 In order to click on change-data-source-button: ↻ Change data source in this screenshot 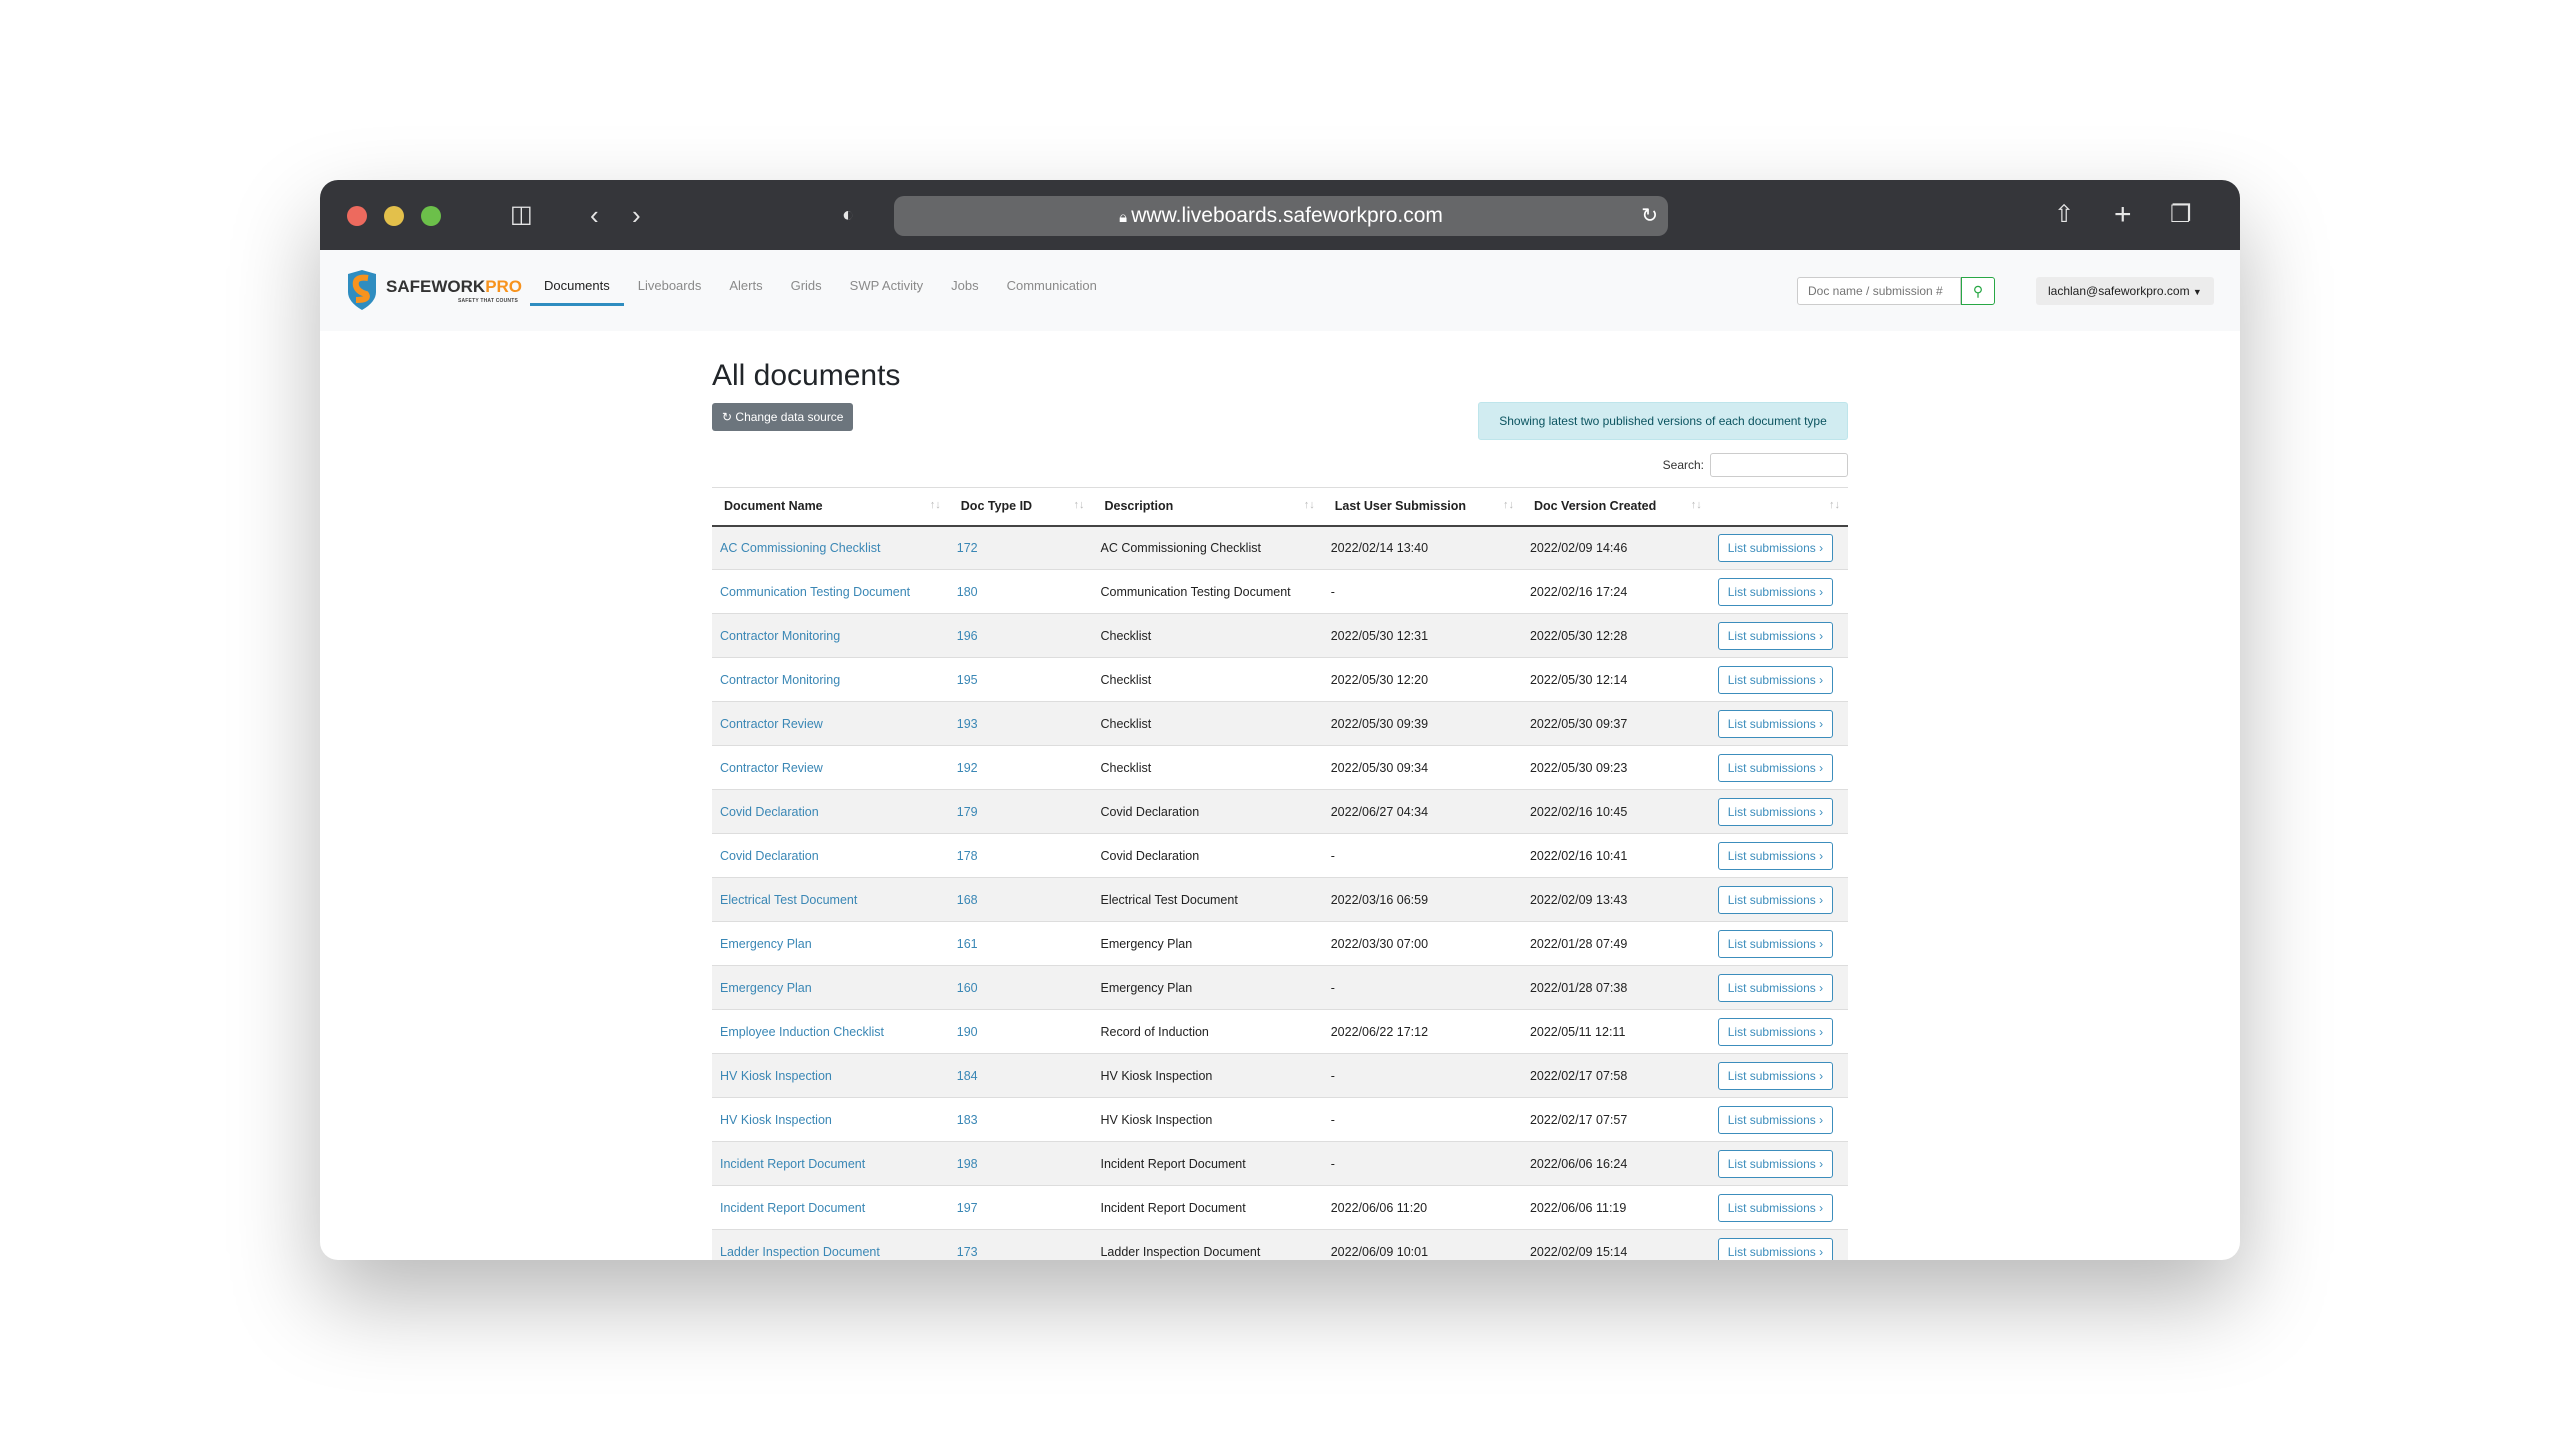, I will do `click(783, 417)`.